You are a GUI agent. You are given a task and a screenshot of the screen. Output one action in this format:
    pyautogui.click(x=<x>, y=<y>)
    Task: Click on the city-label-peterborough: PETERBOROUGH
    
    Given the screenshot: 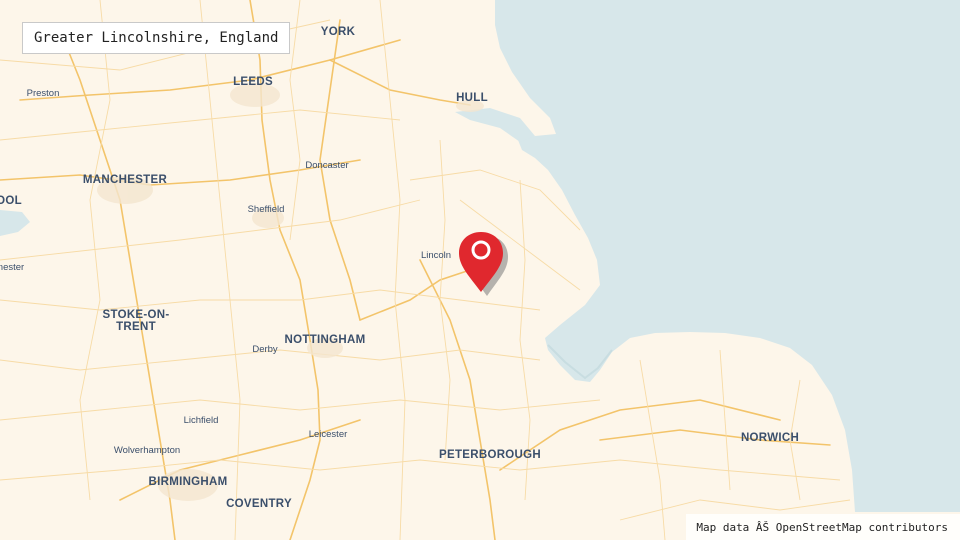 What is the action you would take?
    pyautogui.click(x=490, y=455)
    